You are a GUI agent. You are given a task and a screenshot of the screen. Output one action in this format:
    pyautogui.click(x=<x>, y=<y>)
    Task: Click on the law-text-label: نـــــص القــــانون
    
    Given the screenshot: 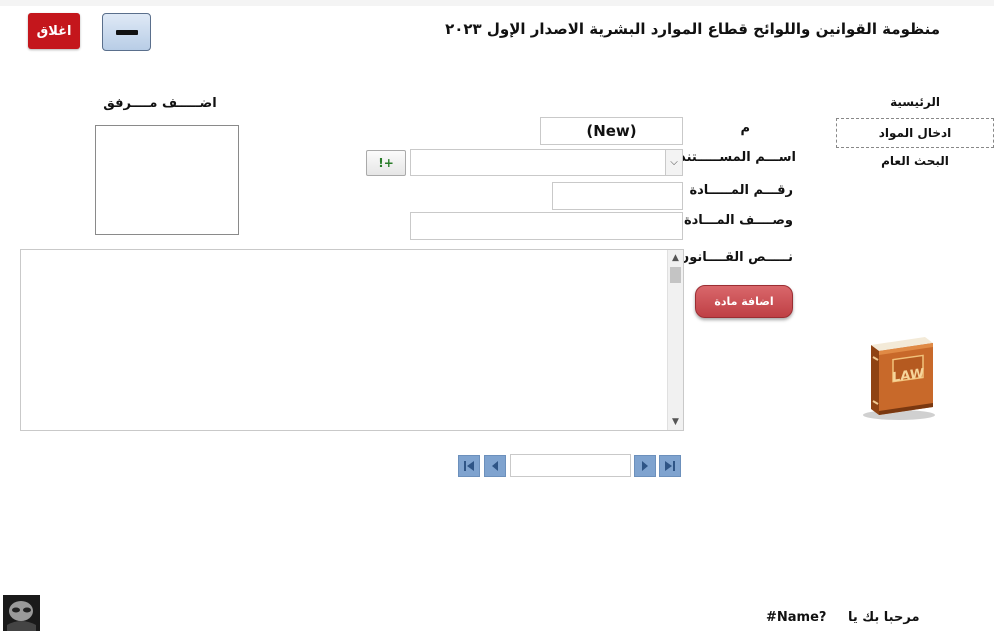 What is the action you would take?
    pyautogui.click(x=735, y=257)
    